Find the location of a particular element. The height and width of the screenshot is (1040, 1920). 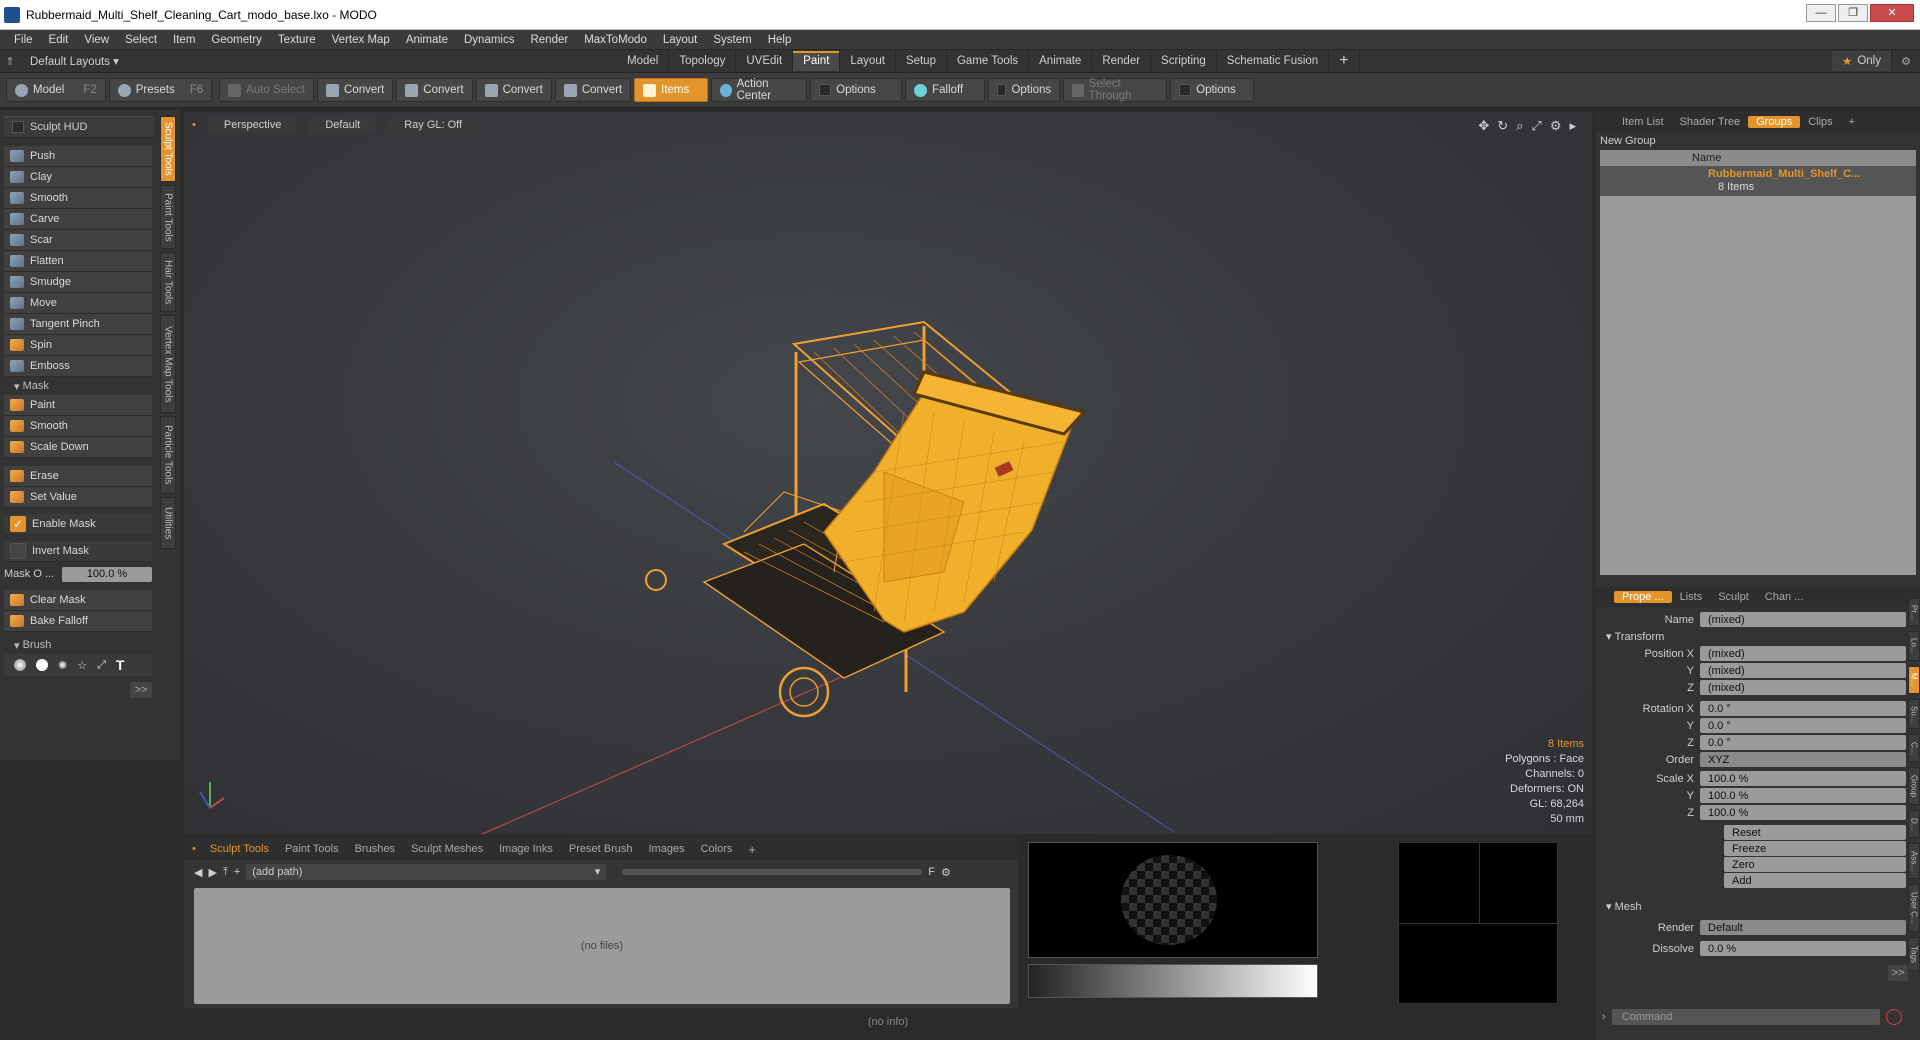

scale-x-field: 100.0 % is located at coordinates (1803, 778).